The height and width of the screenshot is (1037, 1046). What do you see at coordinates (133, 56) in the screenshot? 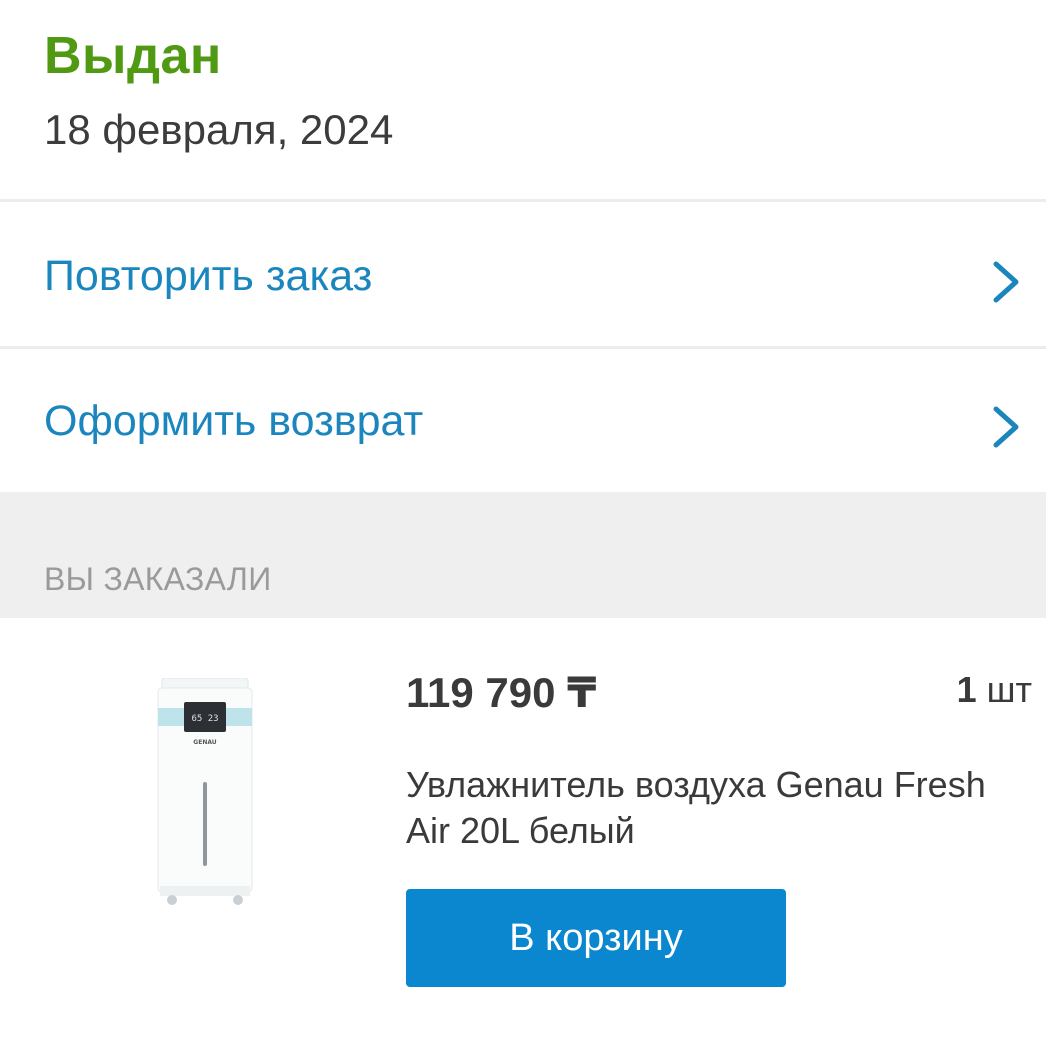
I see `order-status-title: Выдан` at bounding box center [133, 56].